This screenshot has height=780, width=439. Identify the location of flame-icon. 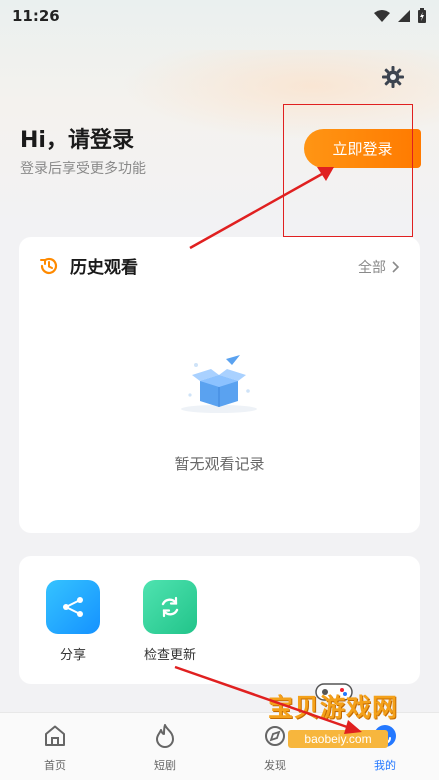
(165, 736).